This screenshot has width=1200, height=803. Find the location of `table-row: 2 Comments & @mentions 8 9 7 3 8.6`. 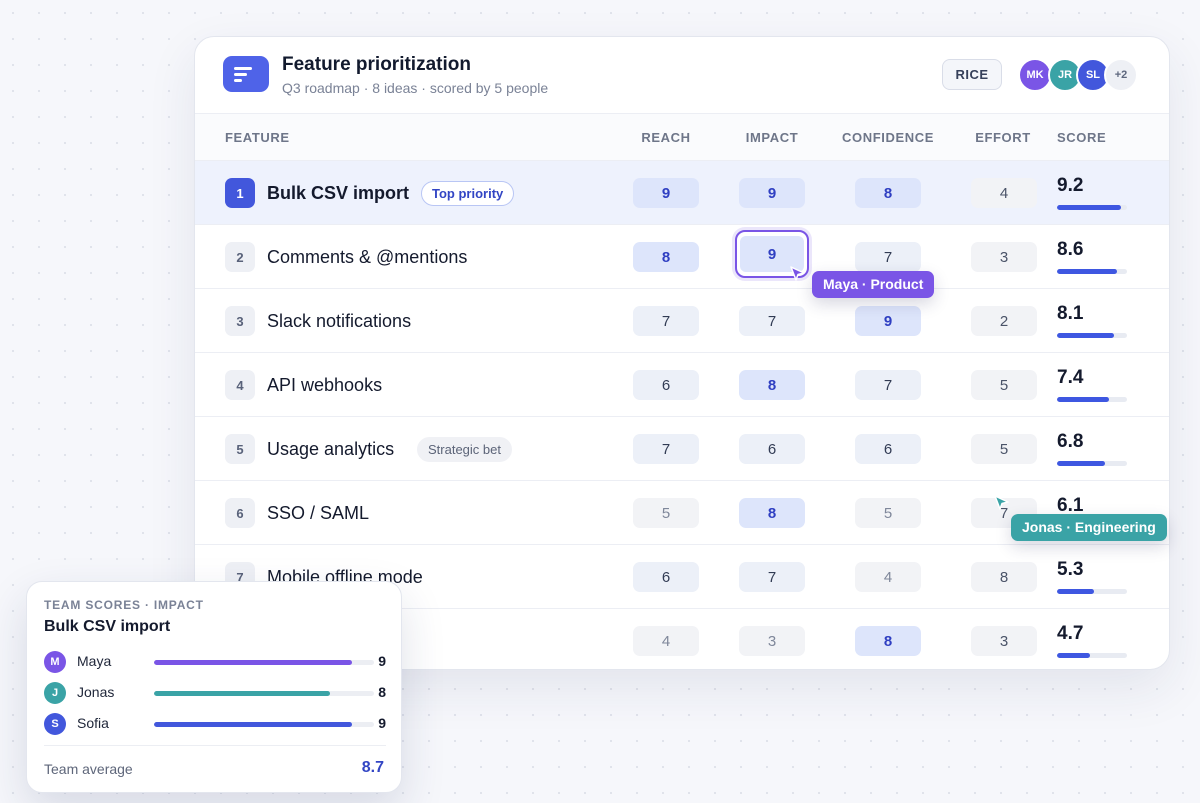

table-row: 2 Comments & @mentions 8 9 7 3 8.6 is located at coordinates (682, 257).